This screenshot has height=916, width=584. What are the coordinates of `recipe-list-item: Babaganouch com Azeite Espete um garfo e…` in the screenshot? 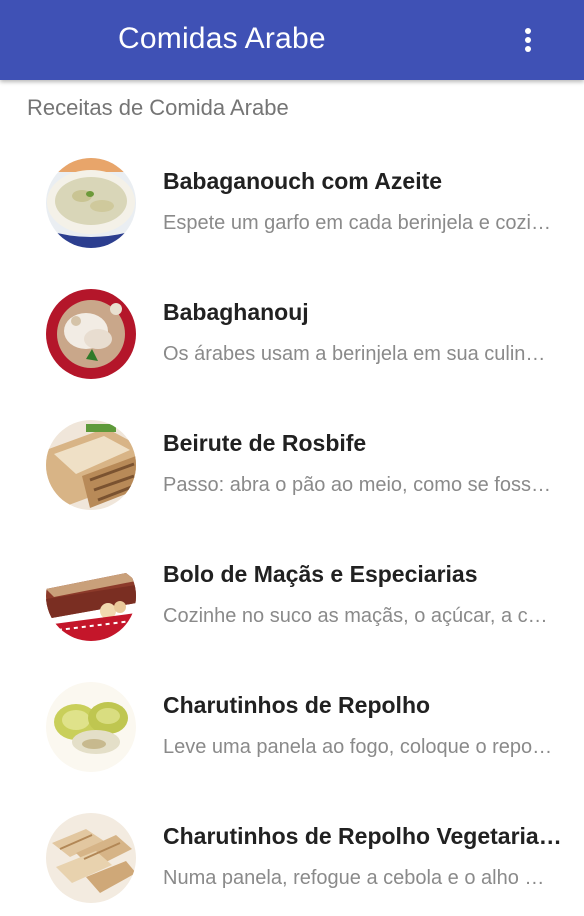 It's located at (292, 195).